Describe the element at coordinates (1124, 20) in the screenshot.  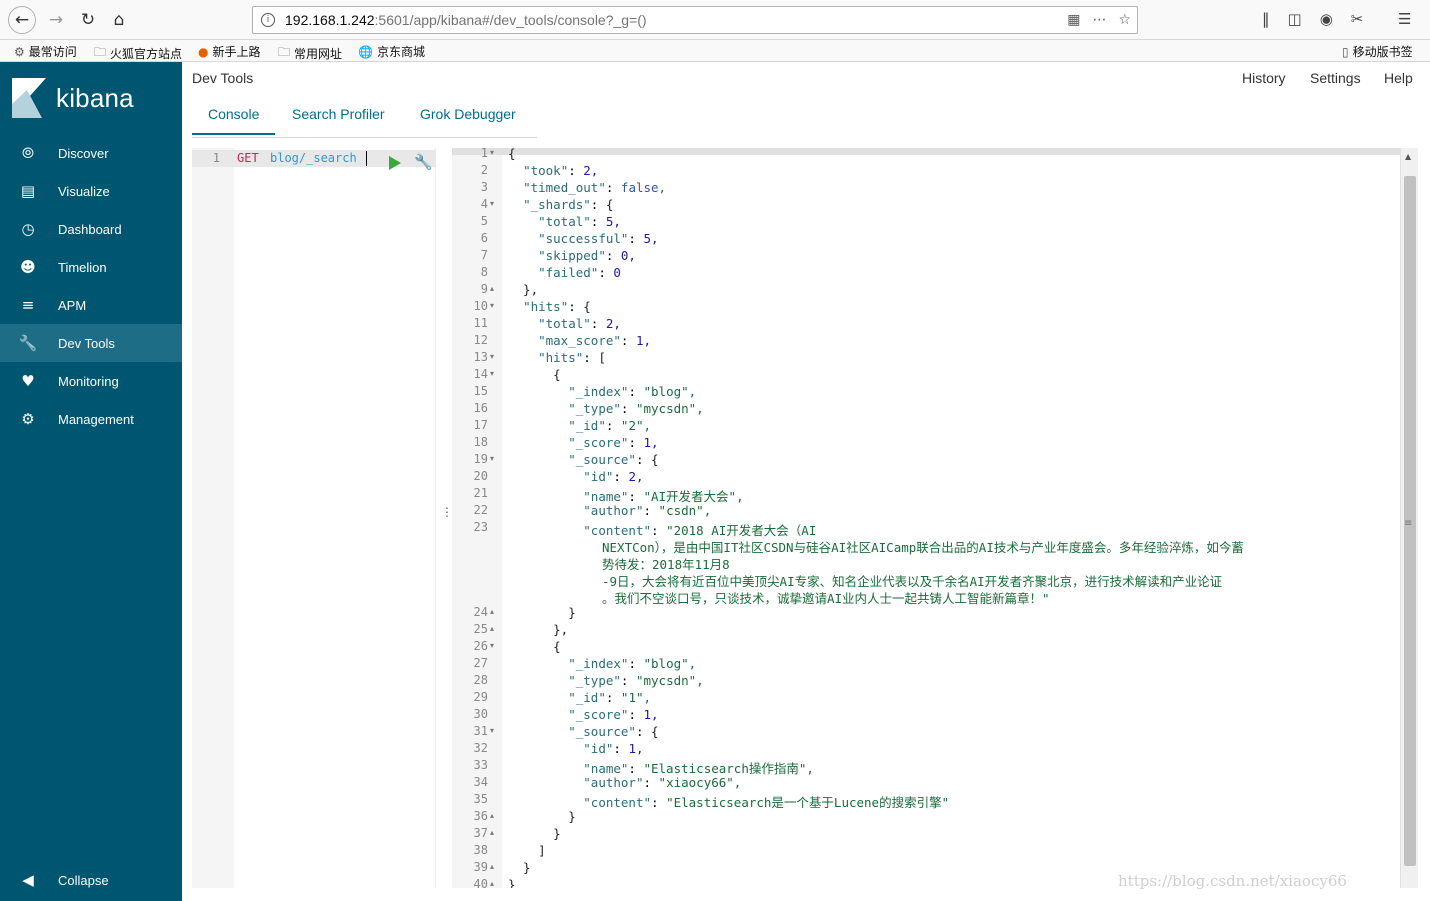
I see `star-icon: ☆` at that location.